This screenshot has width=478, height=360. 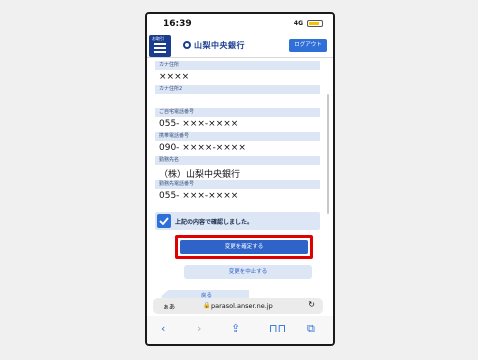 What do you see at coordinates (163, 328) in the screenshot?
I see `back-arrow-icon: ‹` at bounding box center [163, 328].